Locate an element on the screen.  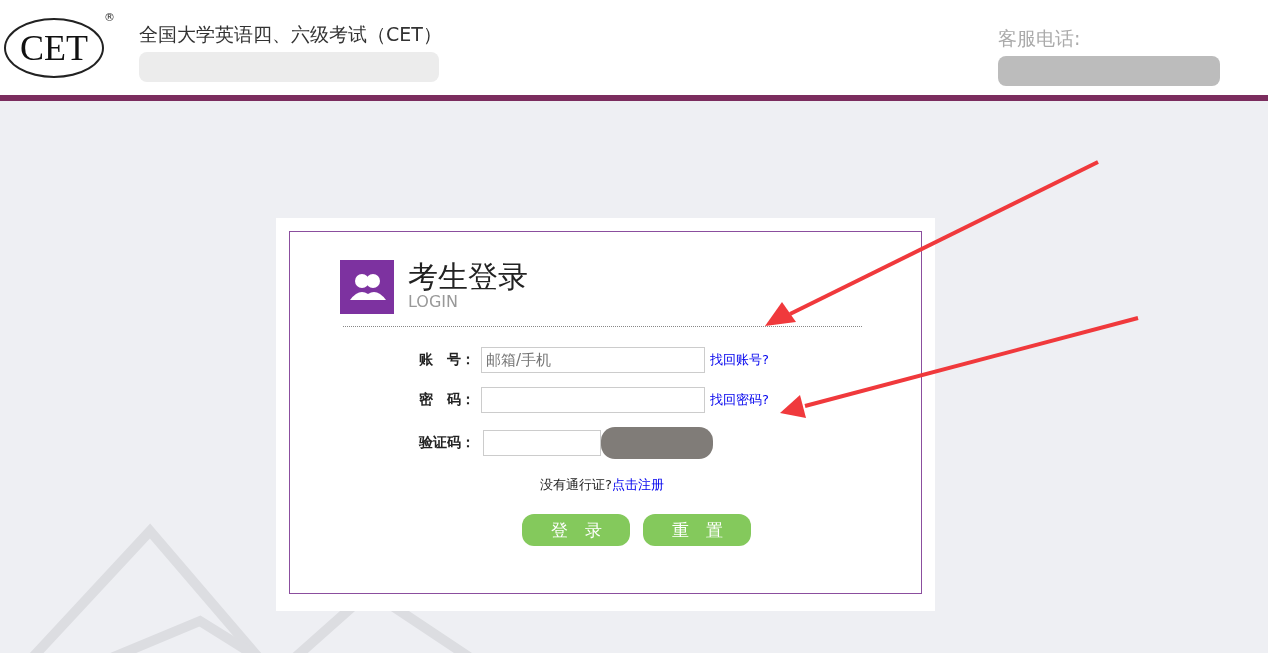
field-label: 账 号： is located at coordinates (446, 360).